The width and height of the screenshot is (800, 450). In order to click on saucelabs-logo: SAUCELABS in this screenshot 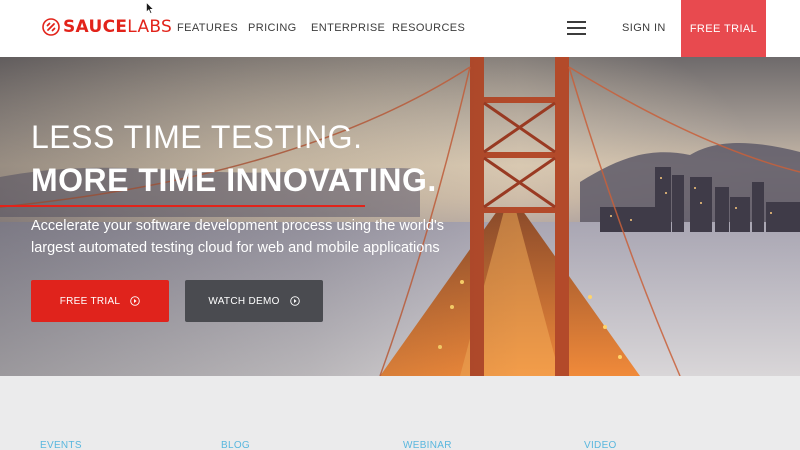, I will do `click(107, 27)`.